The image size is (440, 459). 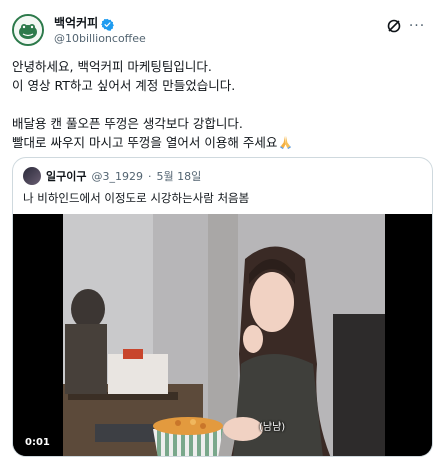 I want to click on quoted-date: 5월 18일, so click(x=178, y=176).